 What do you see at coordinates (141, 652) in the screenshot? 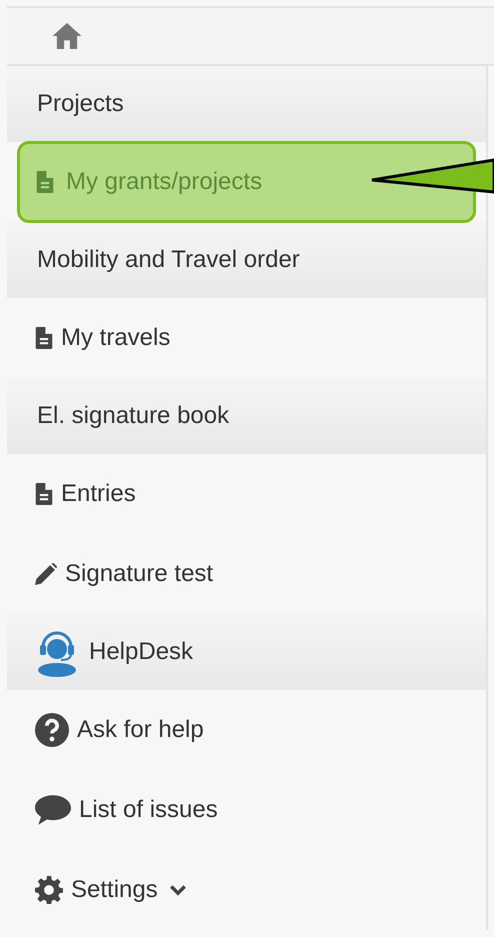
I see `section-title: HelpDesk` at bounding box center [141, 652].